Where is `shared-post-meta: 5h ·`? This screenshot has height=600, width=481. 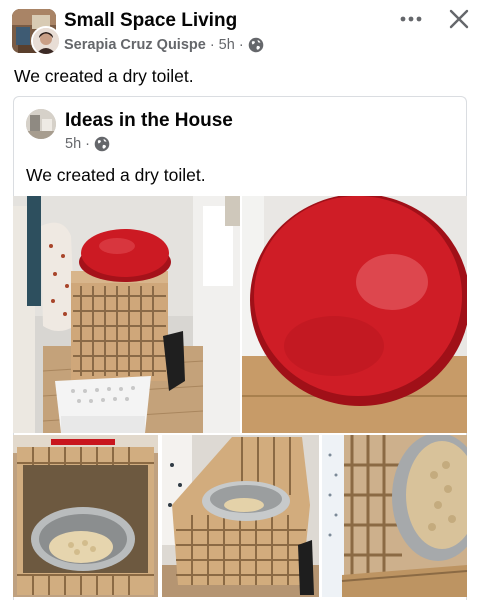
shared-post-meta: 5h · is located at coordinates (87, 144).